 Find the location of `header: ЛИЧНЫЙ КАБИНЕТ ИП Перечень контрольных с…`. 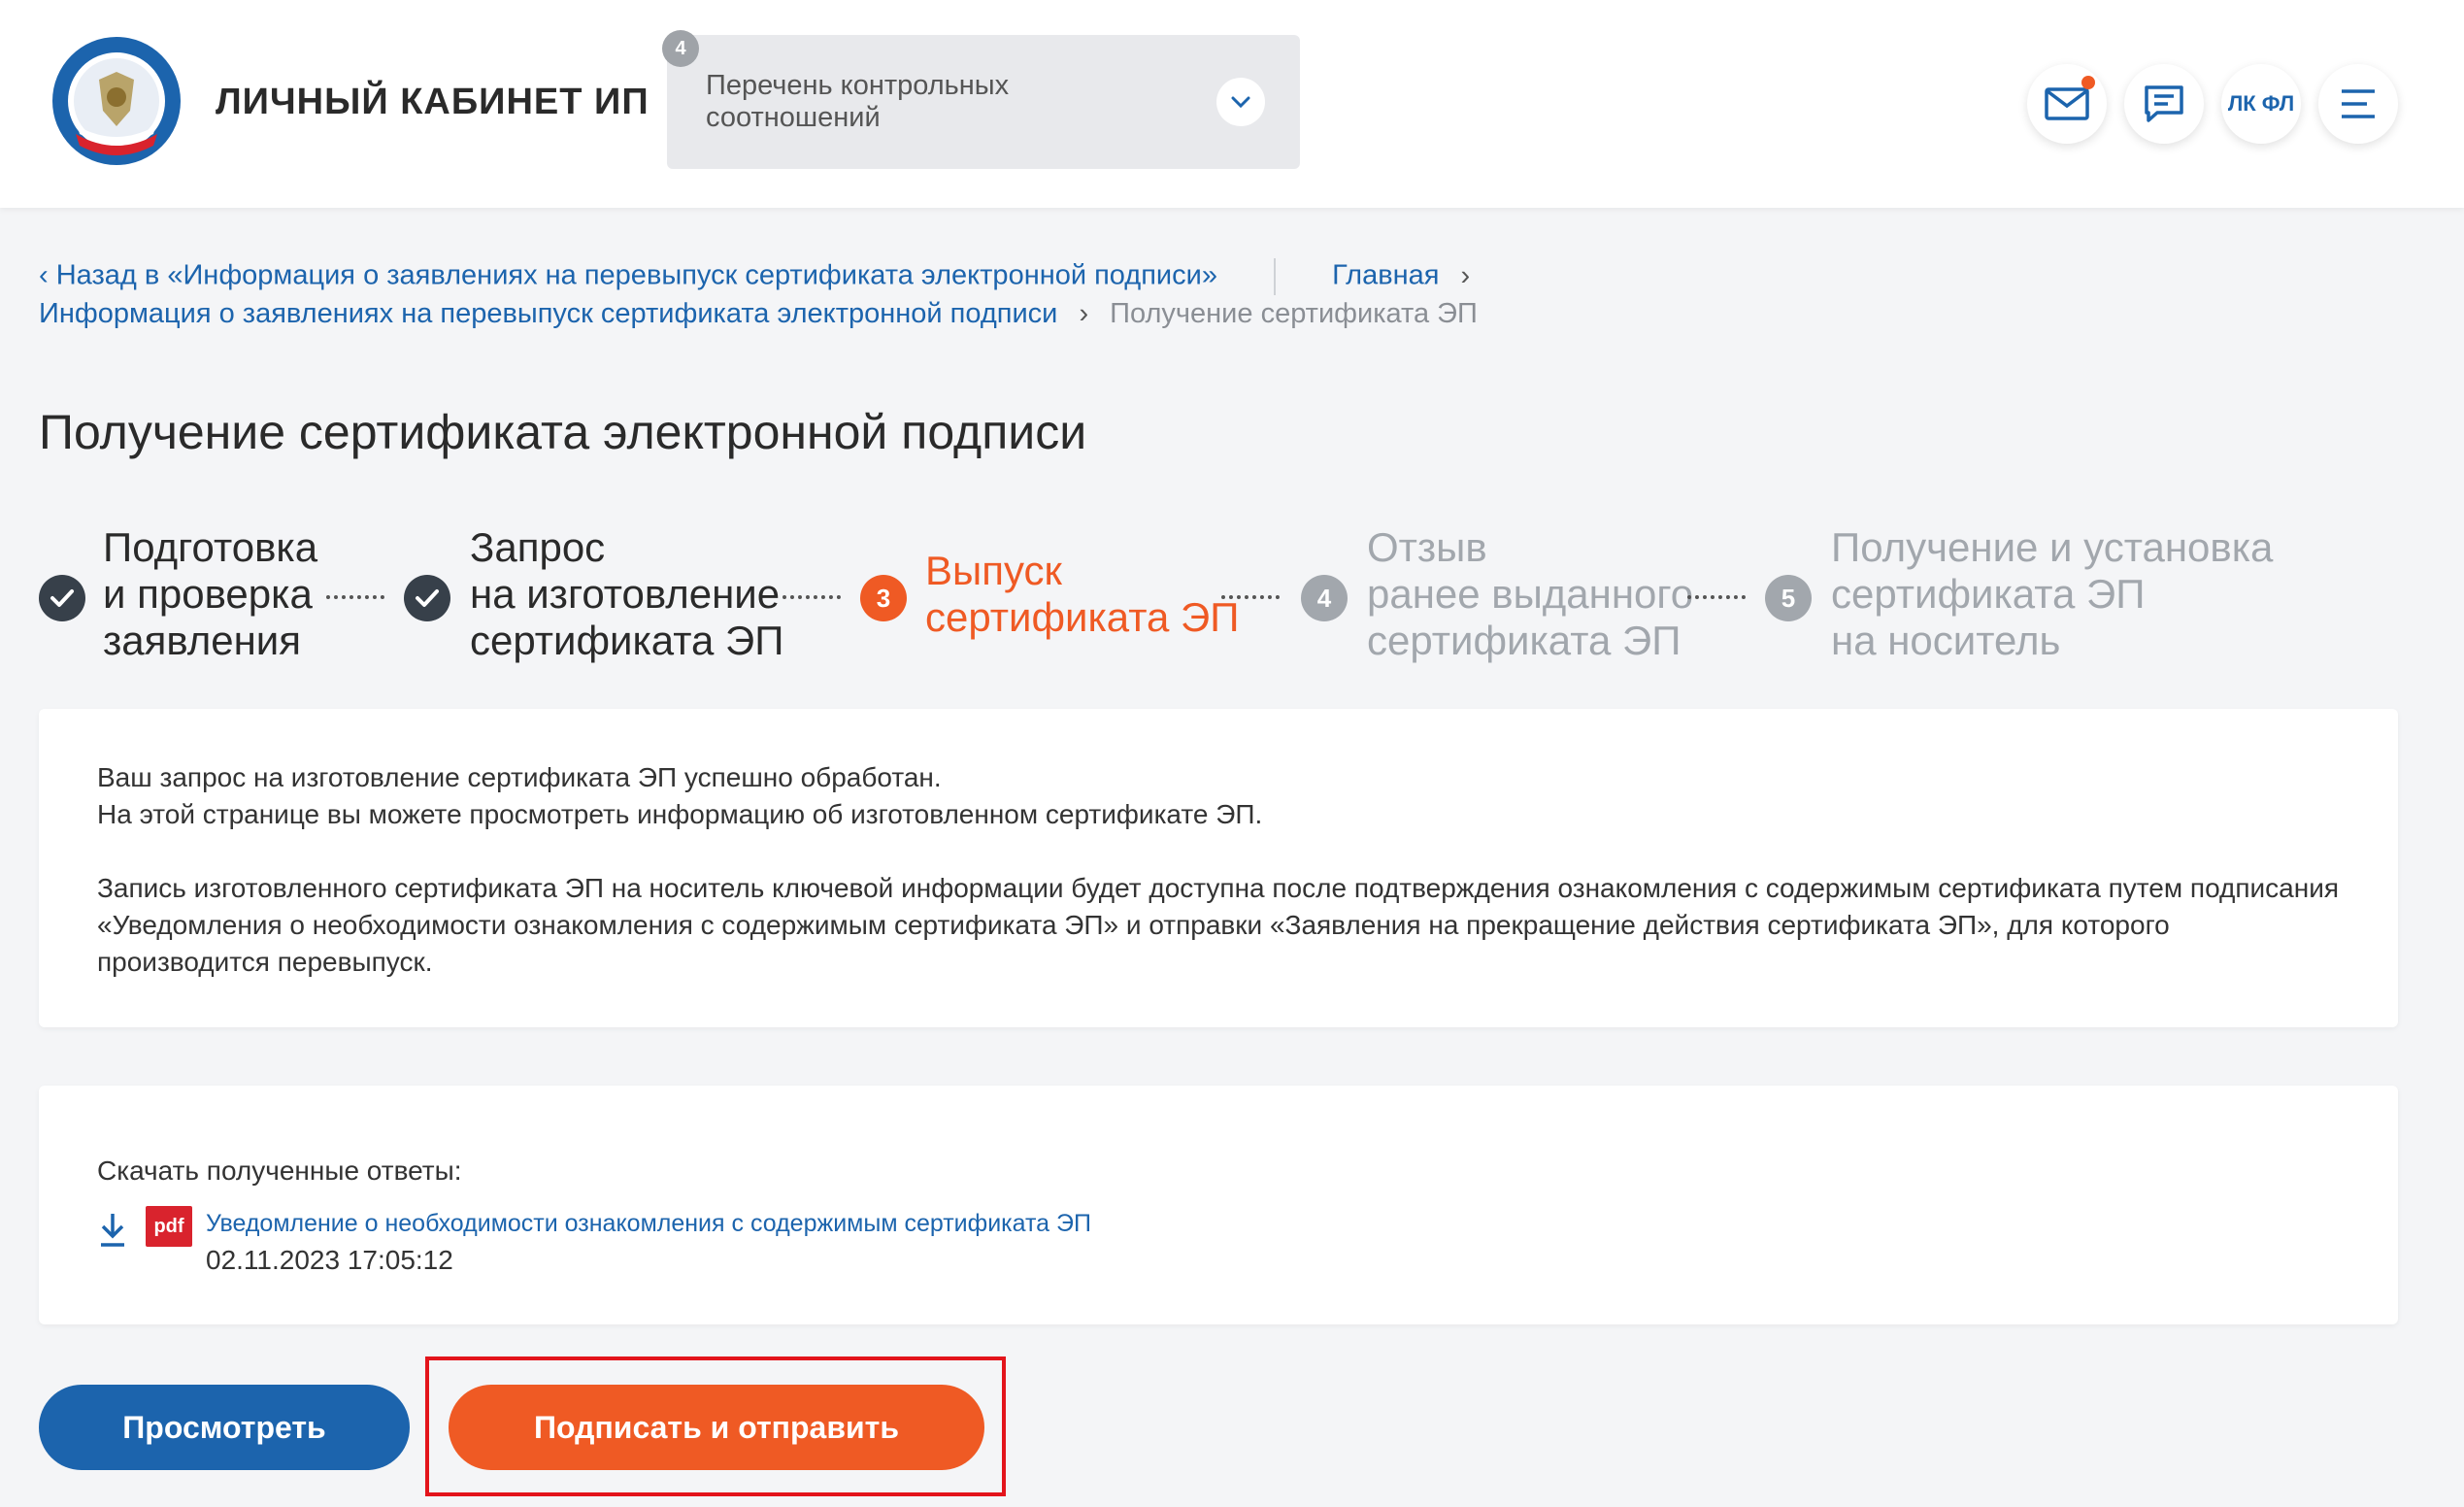

header: ЛИЧНЫЙ КАБИНЕТ ИП Перечень контрольных с… is located at coordinates (1232, 104).